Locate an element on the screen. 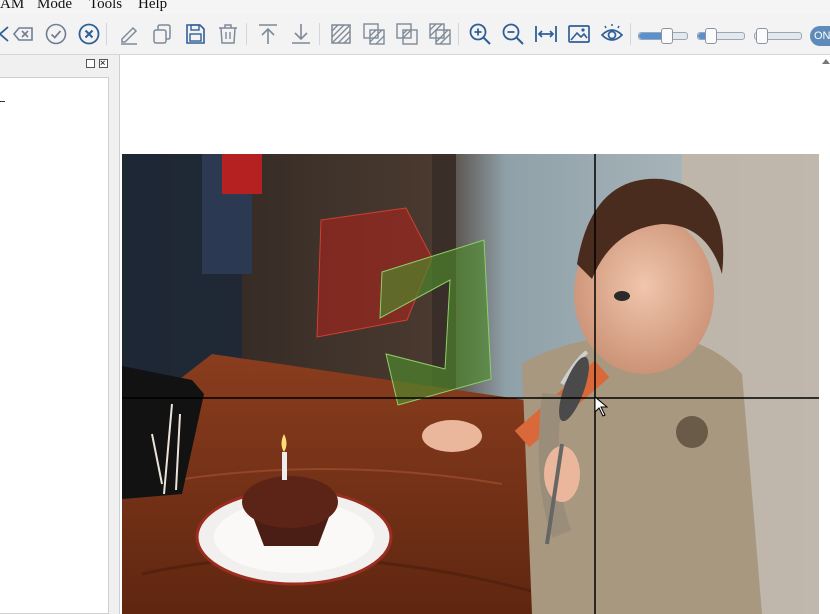 The height and width of the screenshot is (614, 830). x-circle-icon is located at coordinates (89, 34).